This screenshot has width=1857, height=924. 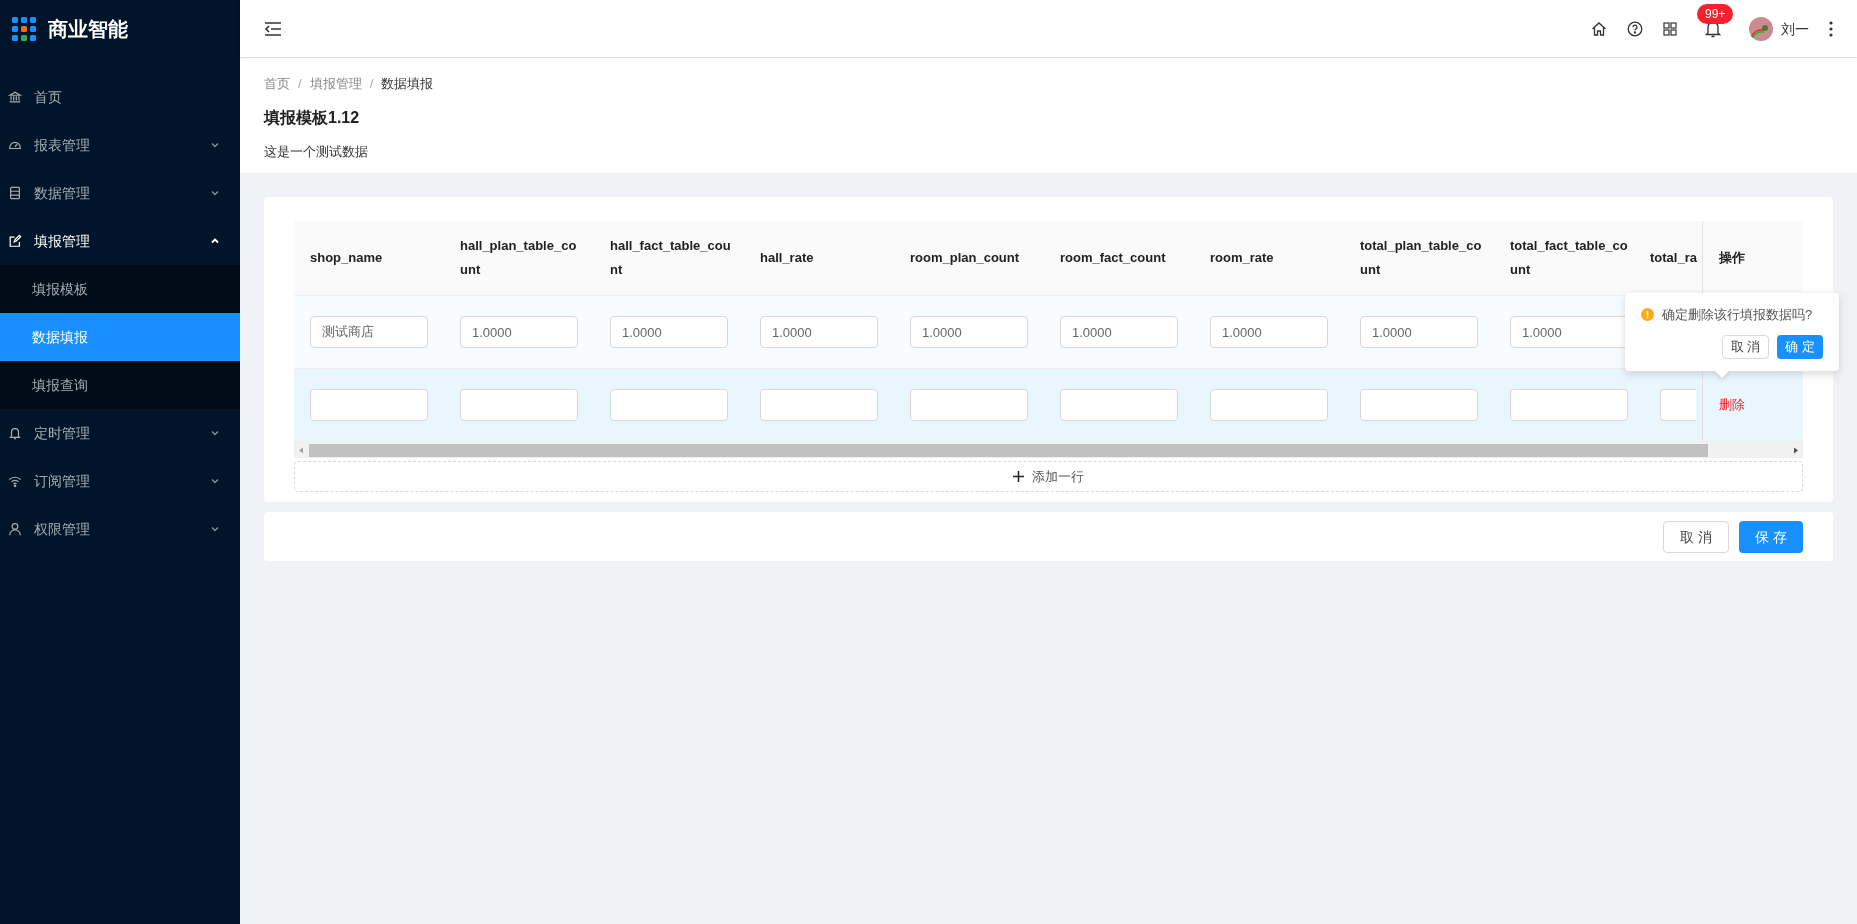 What do you see at coordinates (120, 337) in the screenshot?
I see `submenu-item: 数据填报` at bounding box center [120, 337].